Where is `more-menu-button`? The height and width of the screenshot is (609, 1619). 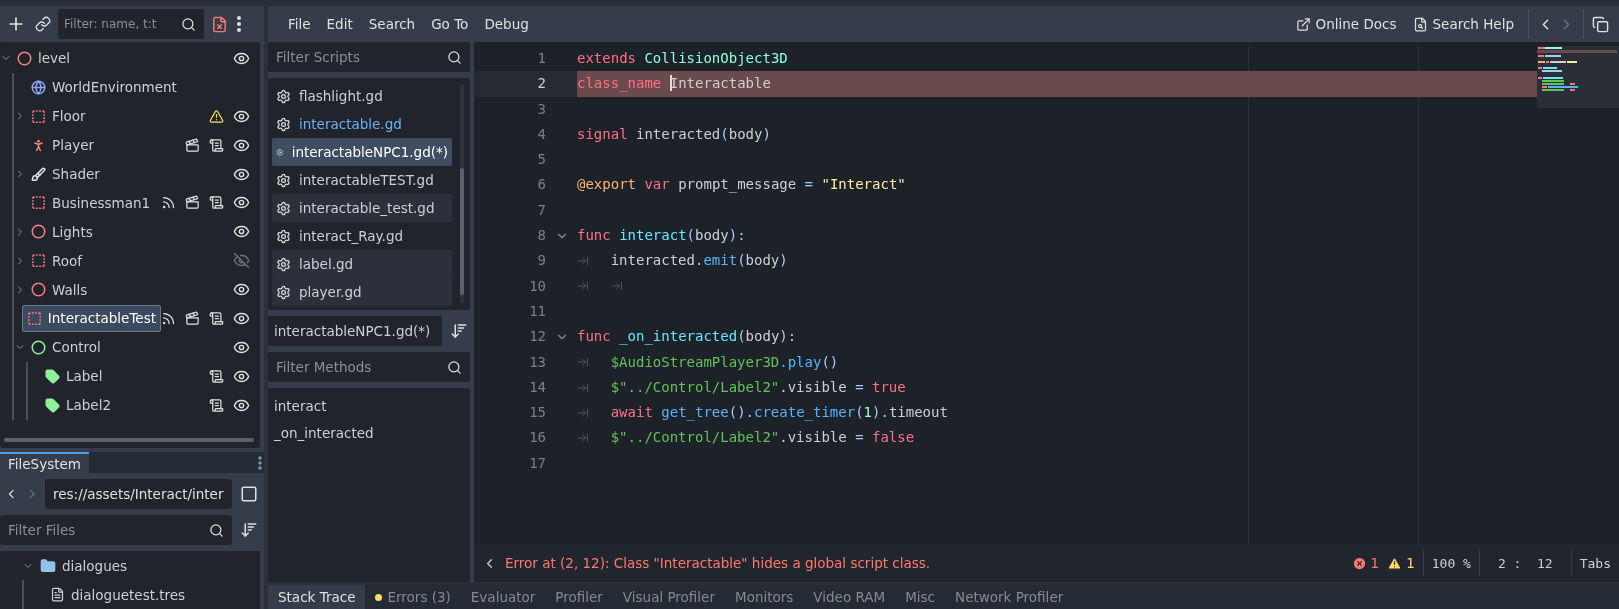
more-menu-button is located at coordinates (239, 24).